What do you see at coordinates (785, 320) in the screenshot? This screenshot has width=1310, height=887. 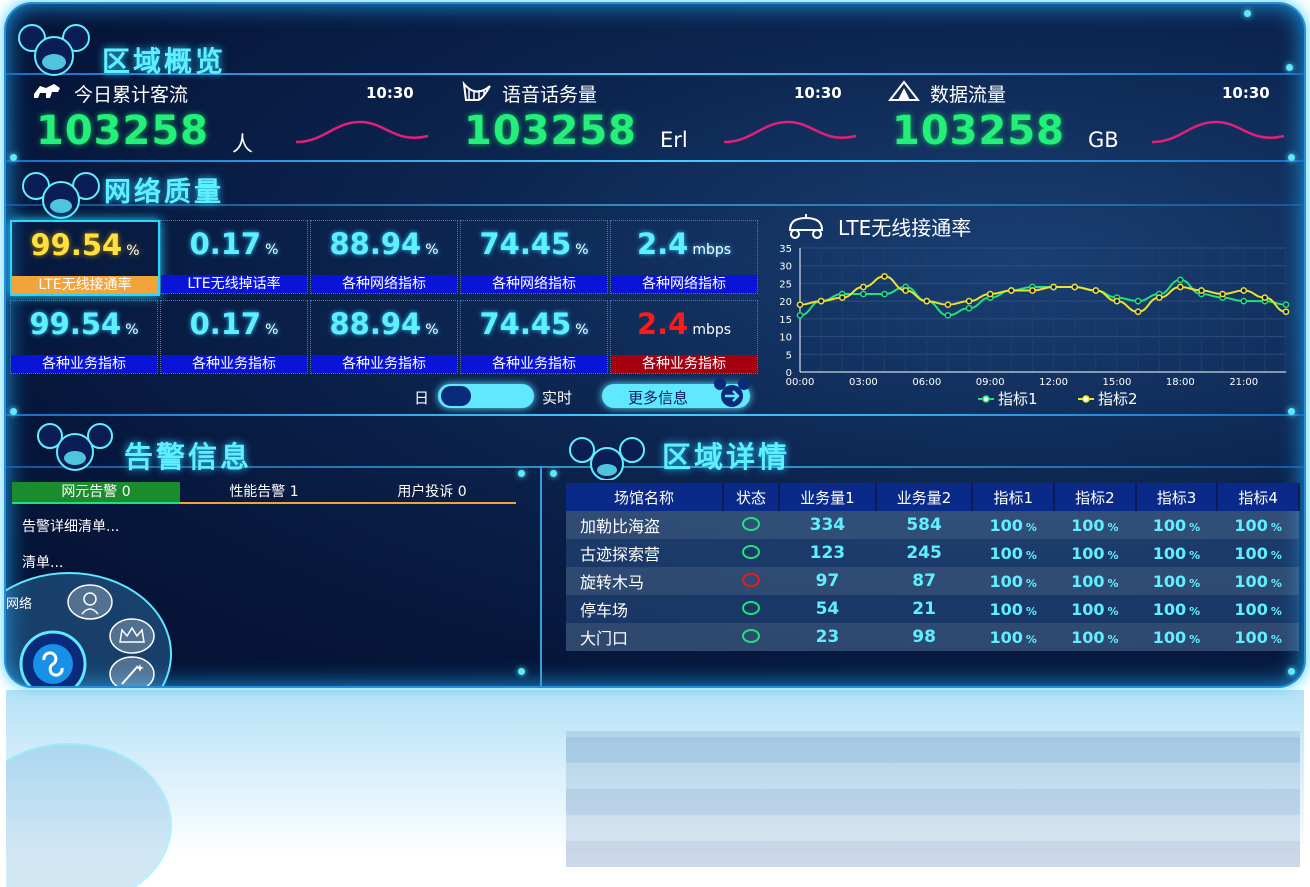 I see `y-tick-label: 15` at bounding box center [785, 320].